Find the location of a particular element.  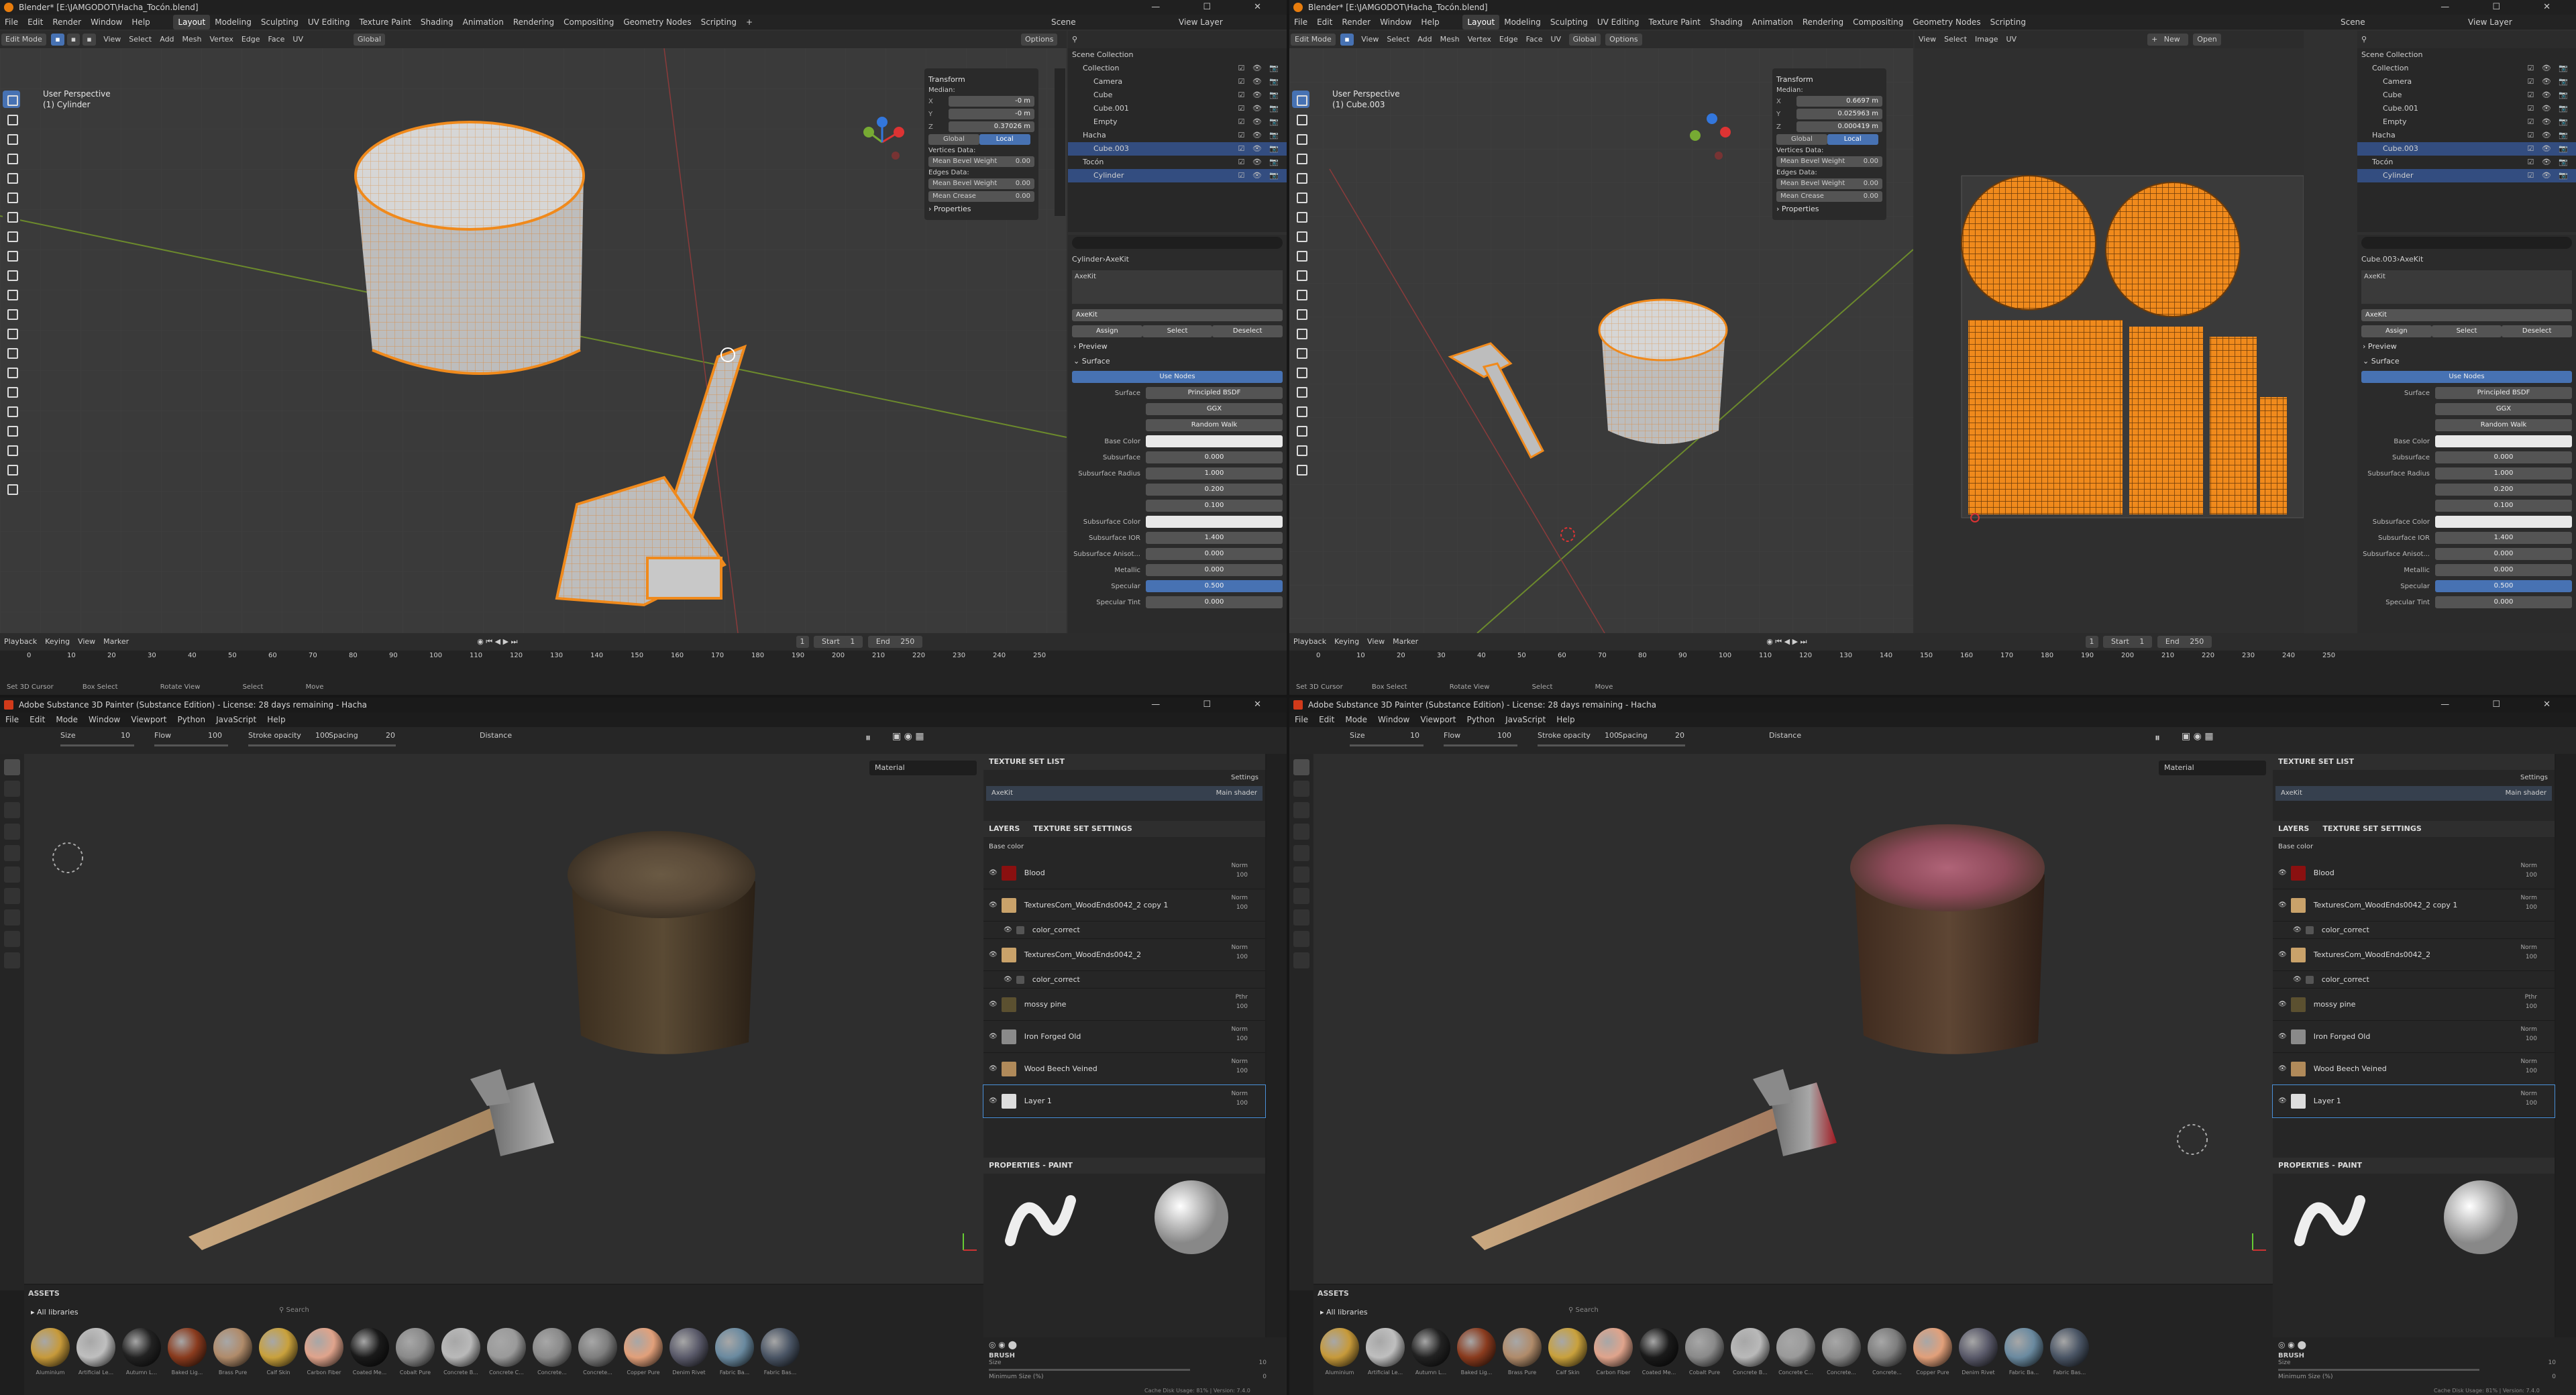

material-selector: AxeKit is located at coordinates (1177, 315).